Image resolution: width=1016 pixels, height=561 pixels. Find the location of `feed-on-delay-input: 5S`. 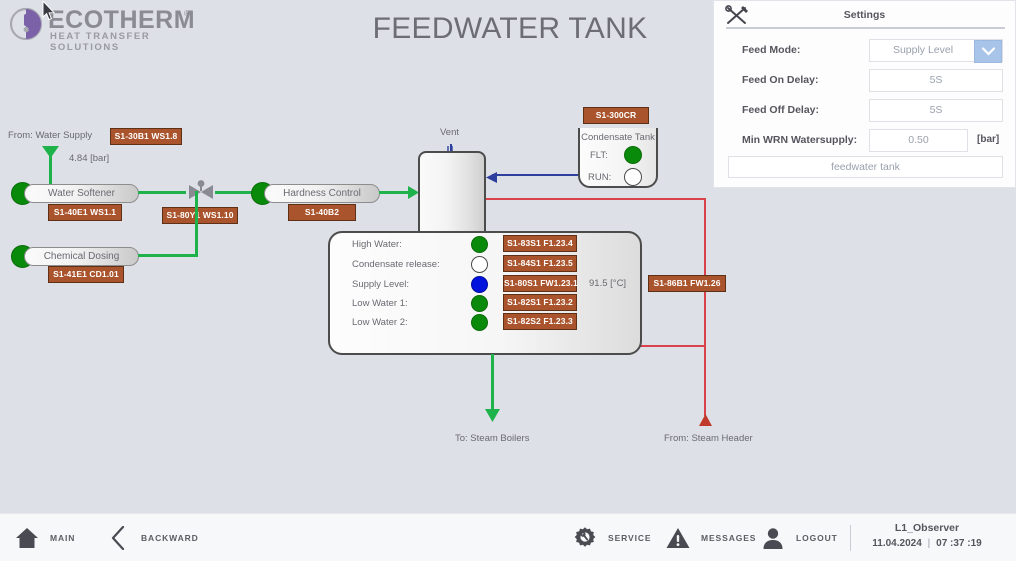

feed-on-delay-input: 5S is located at coordinates (936, 80).